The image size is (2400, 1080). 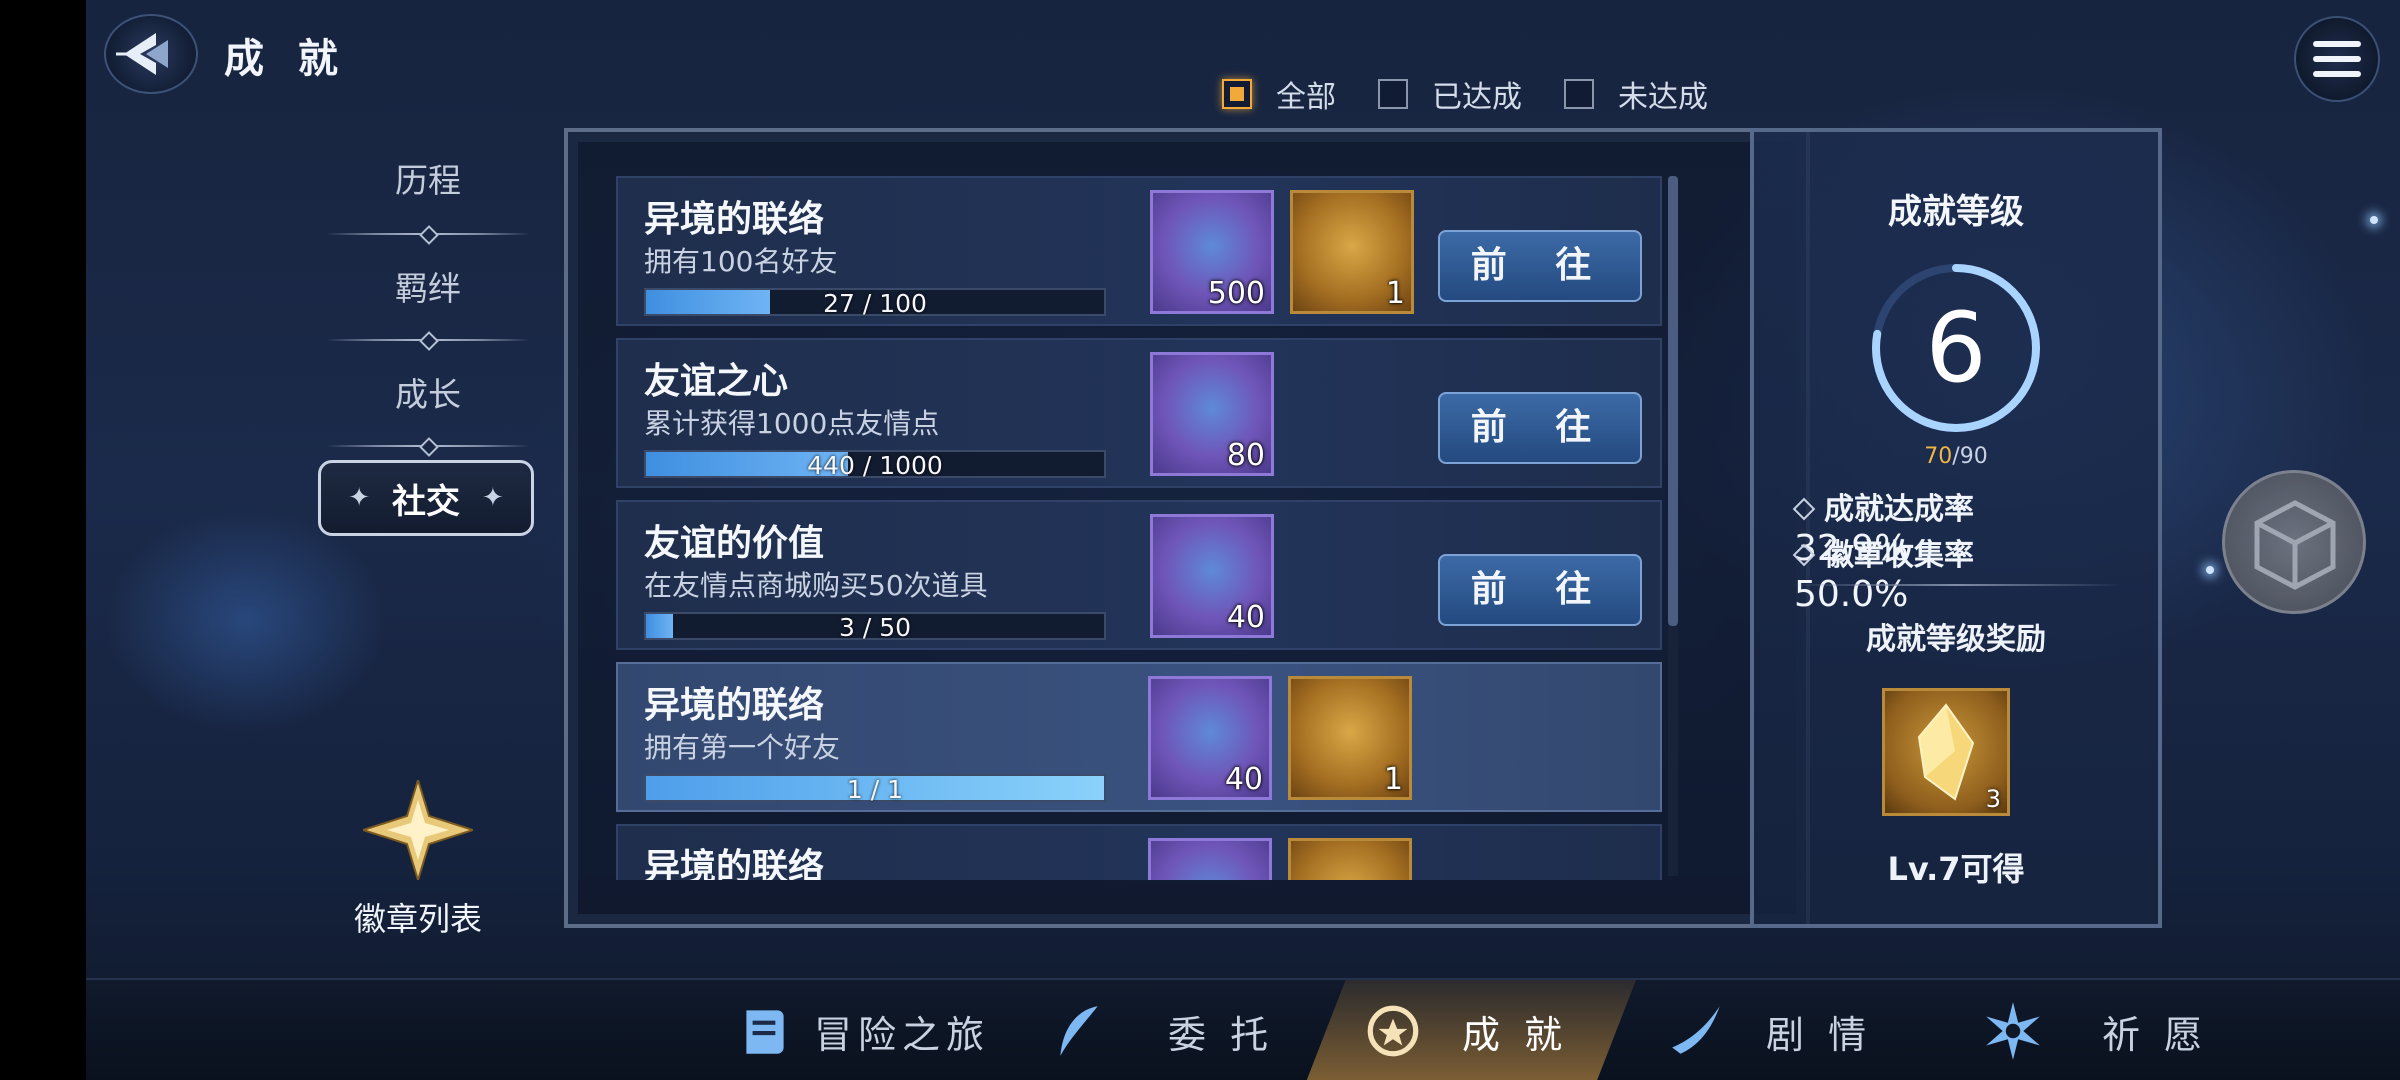 I want to click on tab-commission: 委 托, so click(x=1161, y=1030).